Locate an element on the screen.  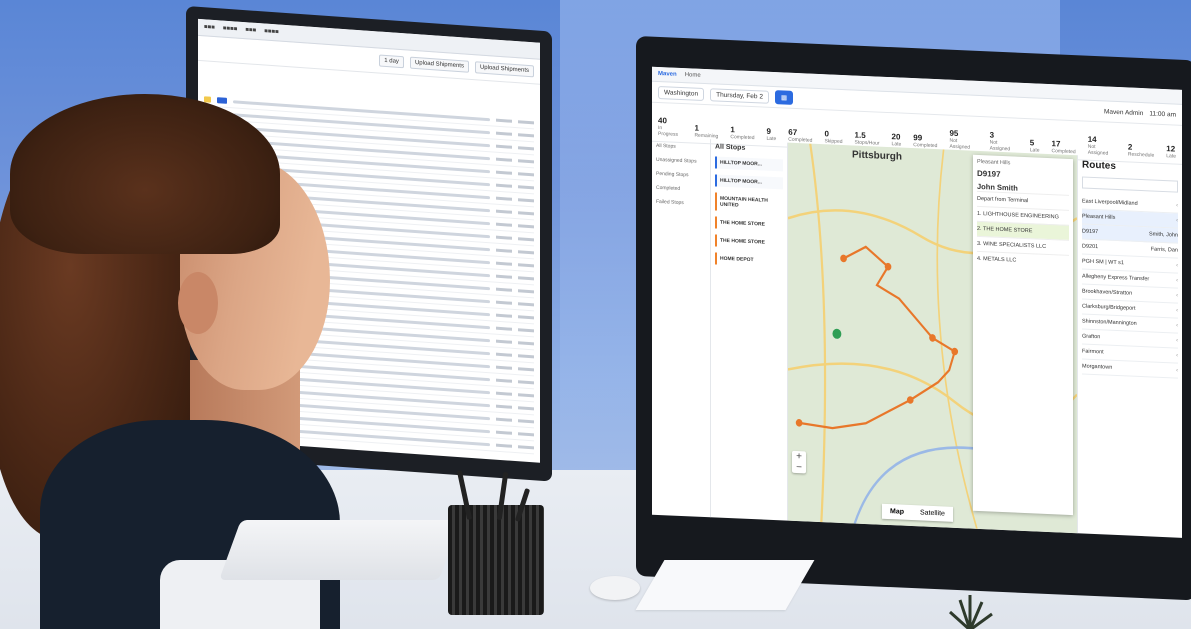
computer-mouse is located at coordinates (615, 588).